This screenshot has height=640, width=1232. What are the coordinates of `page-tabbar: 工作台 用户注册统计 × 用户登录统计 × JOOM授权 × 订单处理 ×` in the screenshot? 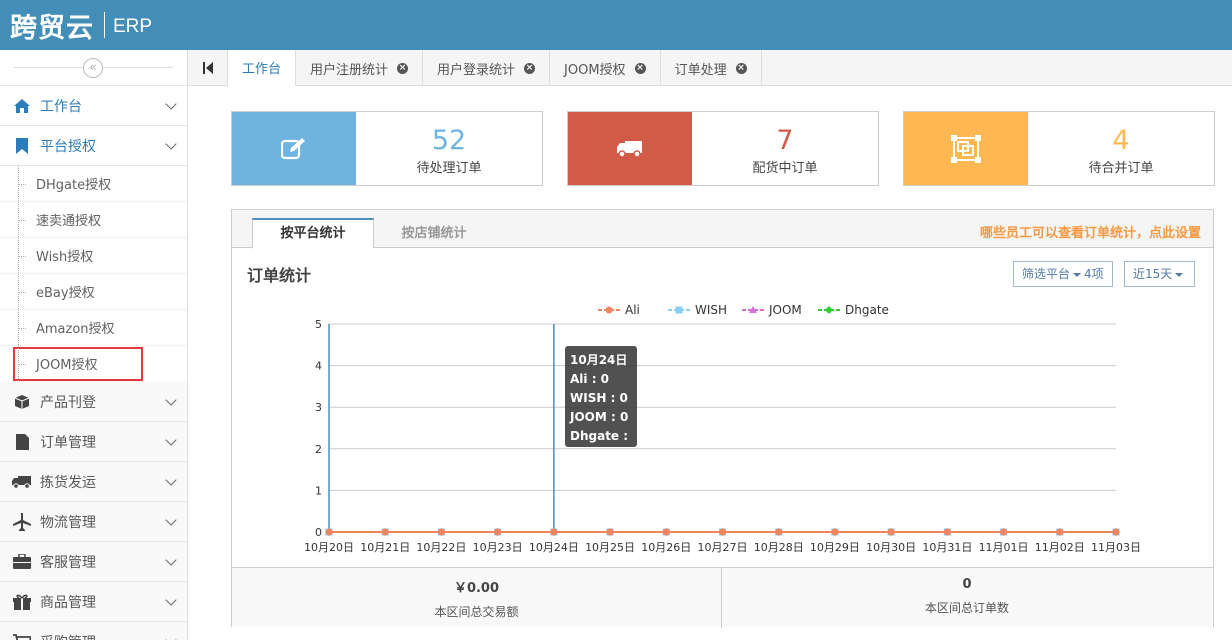 It's located at (710, 68).